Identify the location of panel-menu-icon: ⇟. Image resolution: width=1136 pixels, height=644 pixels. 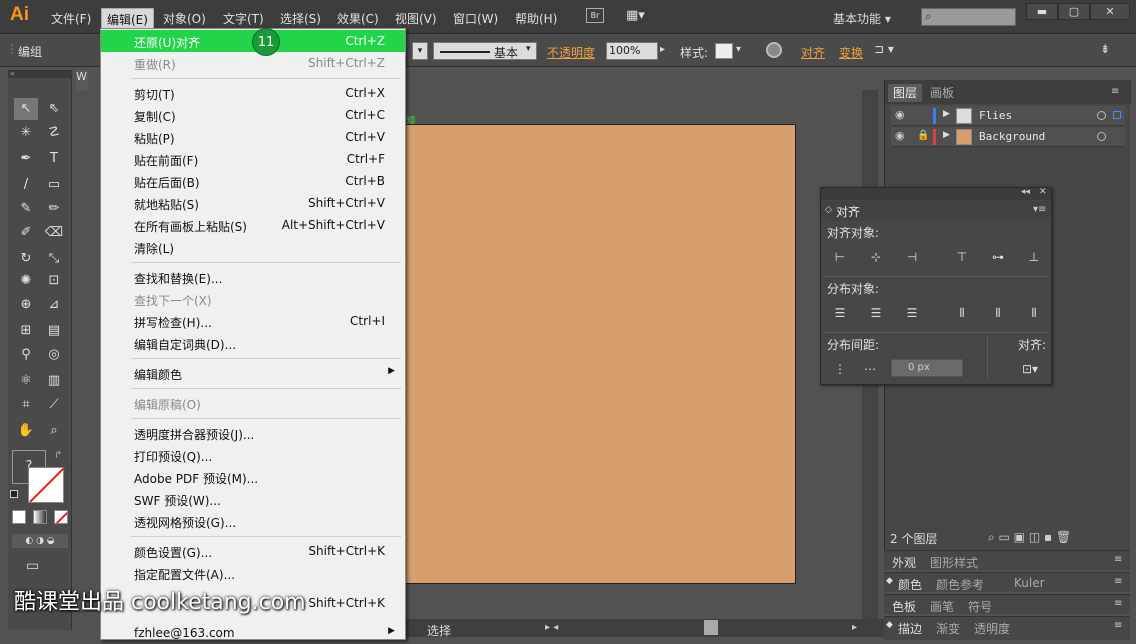
(1105, 49).